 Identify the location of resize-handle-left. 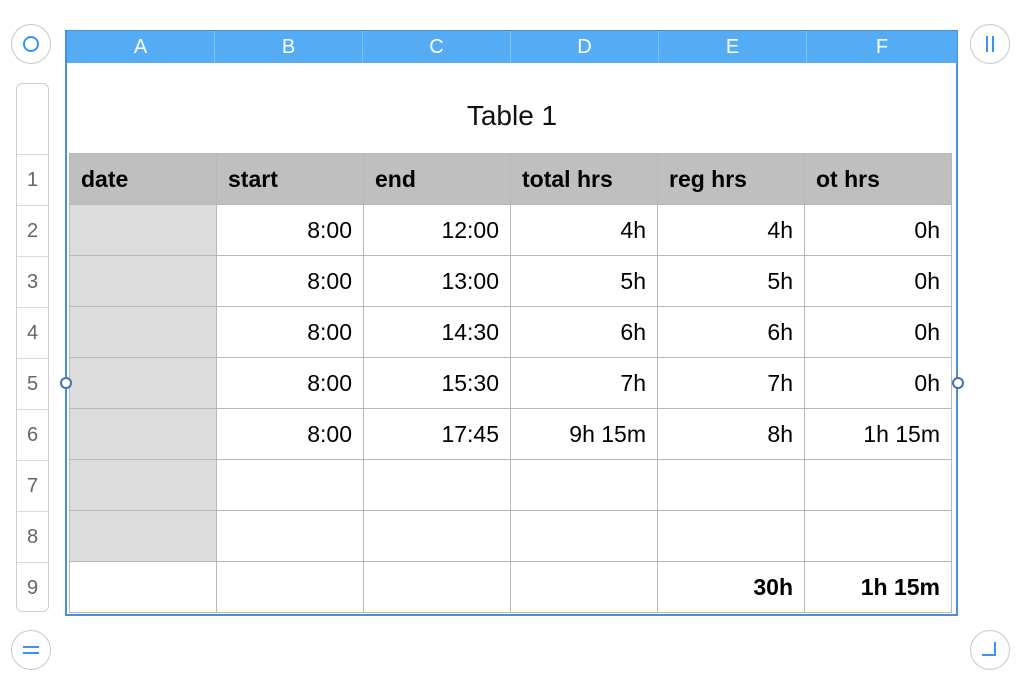
(66, 383).